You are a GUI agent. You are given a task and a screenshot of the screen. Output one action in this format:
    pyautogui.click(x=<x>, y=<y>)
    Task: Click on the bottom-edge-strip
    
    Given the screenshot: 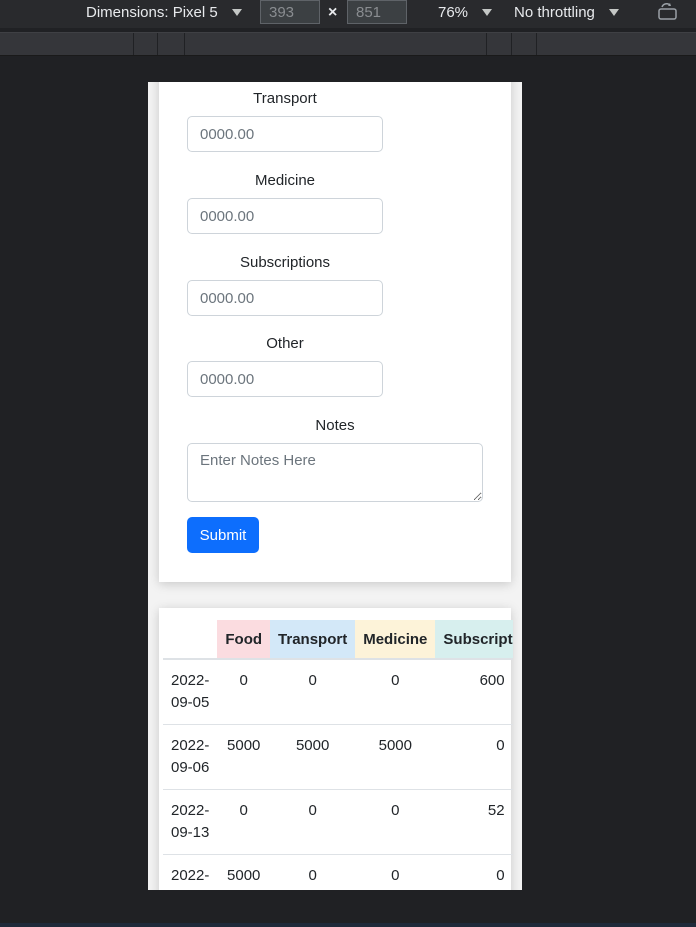 What is the action you would take?
    pyautogui.click(x=348, y=925)
    